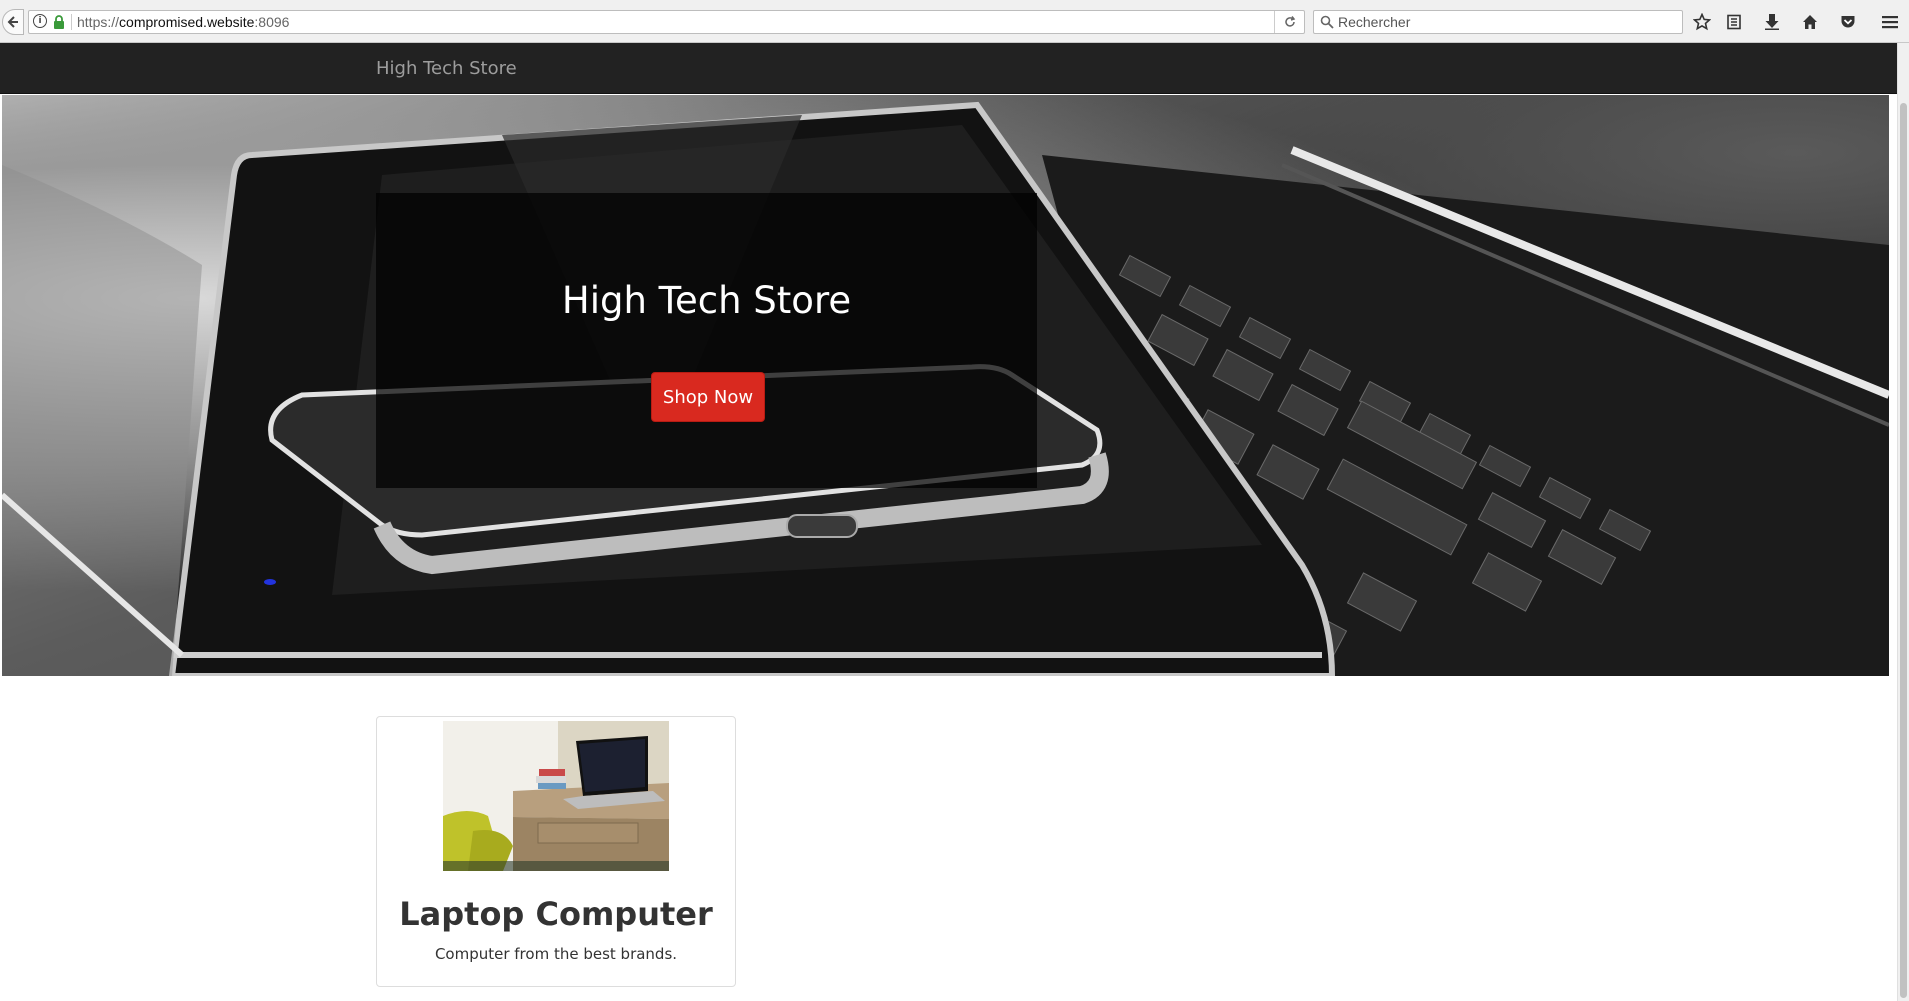 This screenshot has width=1909, height=1001. I want to click on search-icon, so click(1327, 22).